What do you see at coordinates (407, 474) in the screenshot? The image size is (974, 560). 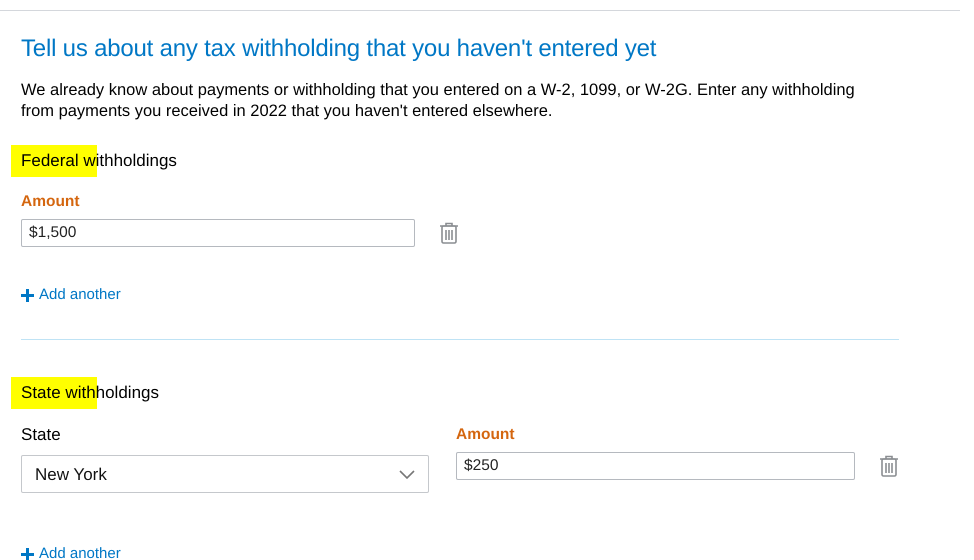 I see `caret-icon` at bounding box center [407, 474].